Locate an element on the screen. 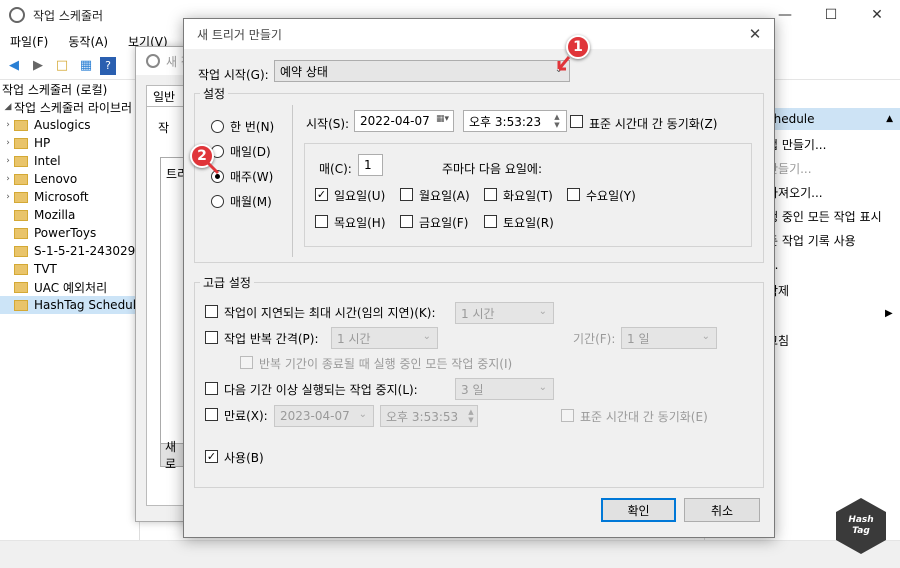 This screenshot has width=900, height=568. action-item: 행 중인 모든 작업 표시 is located at coordinates (824, 216).